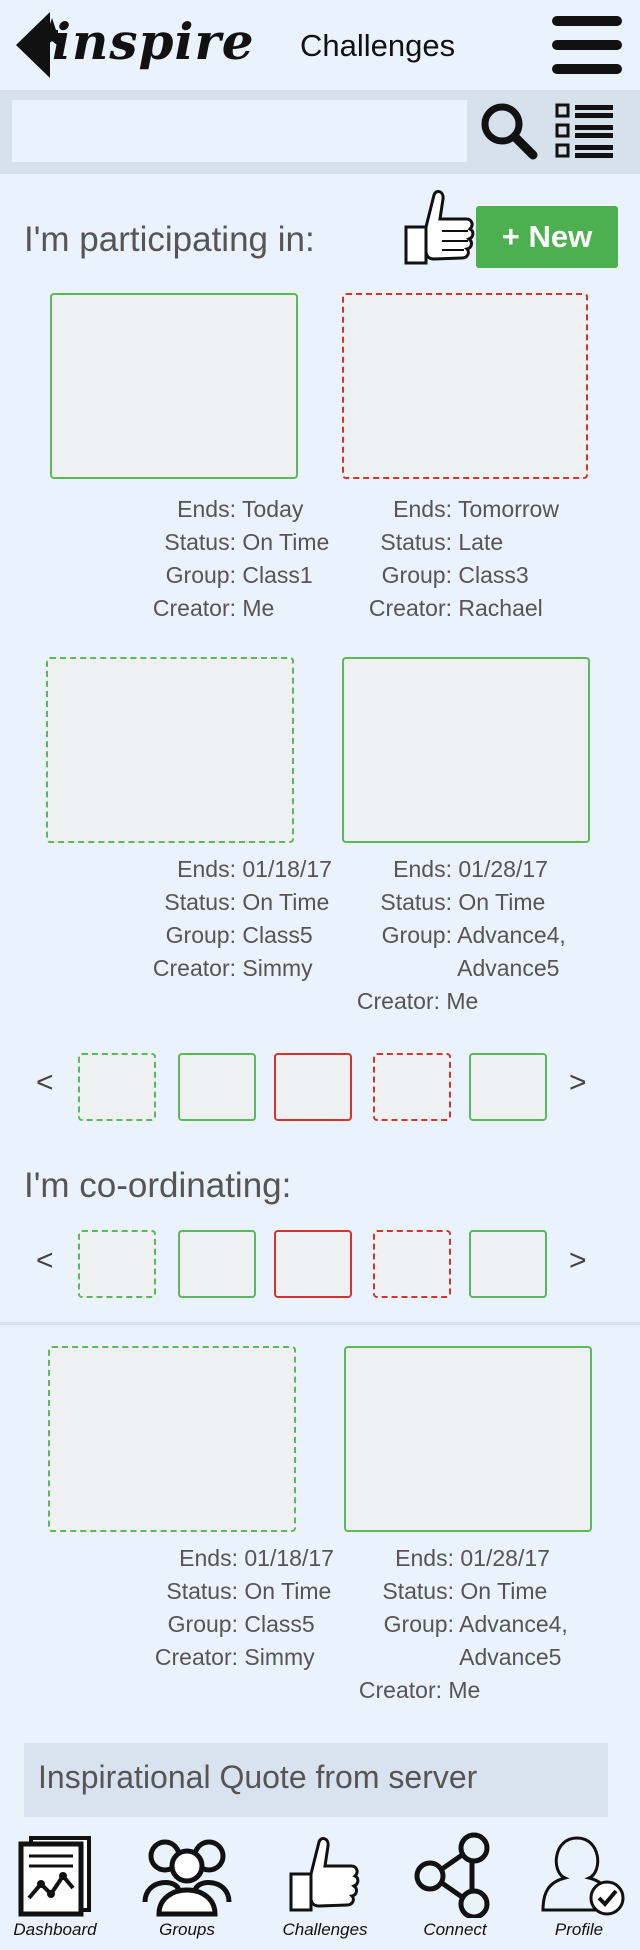 This screenshot has height=1950, width=640. What do you see at coordinates (452, 1875) in the screenshot?
I see `share-icon` at bounding box center [452, 1875].